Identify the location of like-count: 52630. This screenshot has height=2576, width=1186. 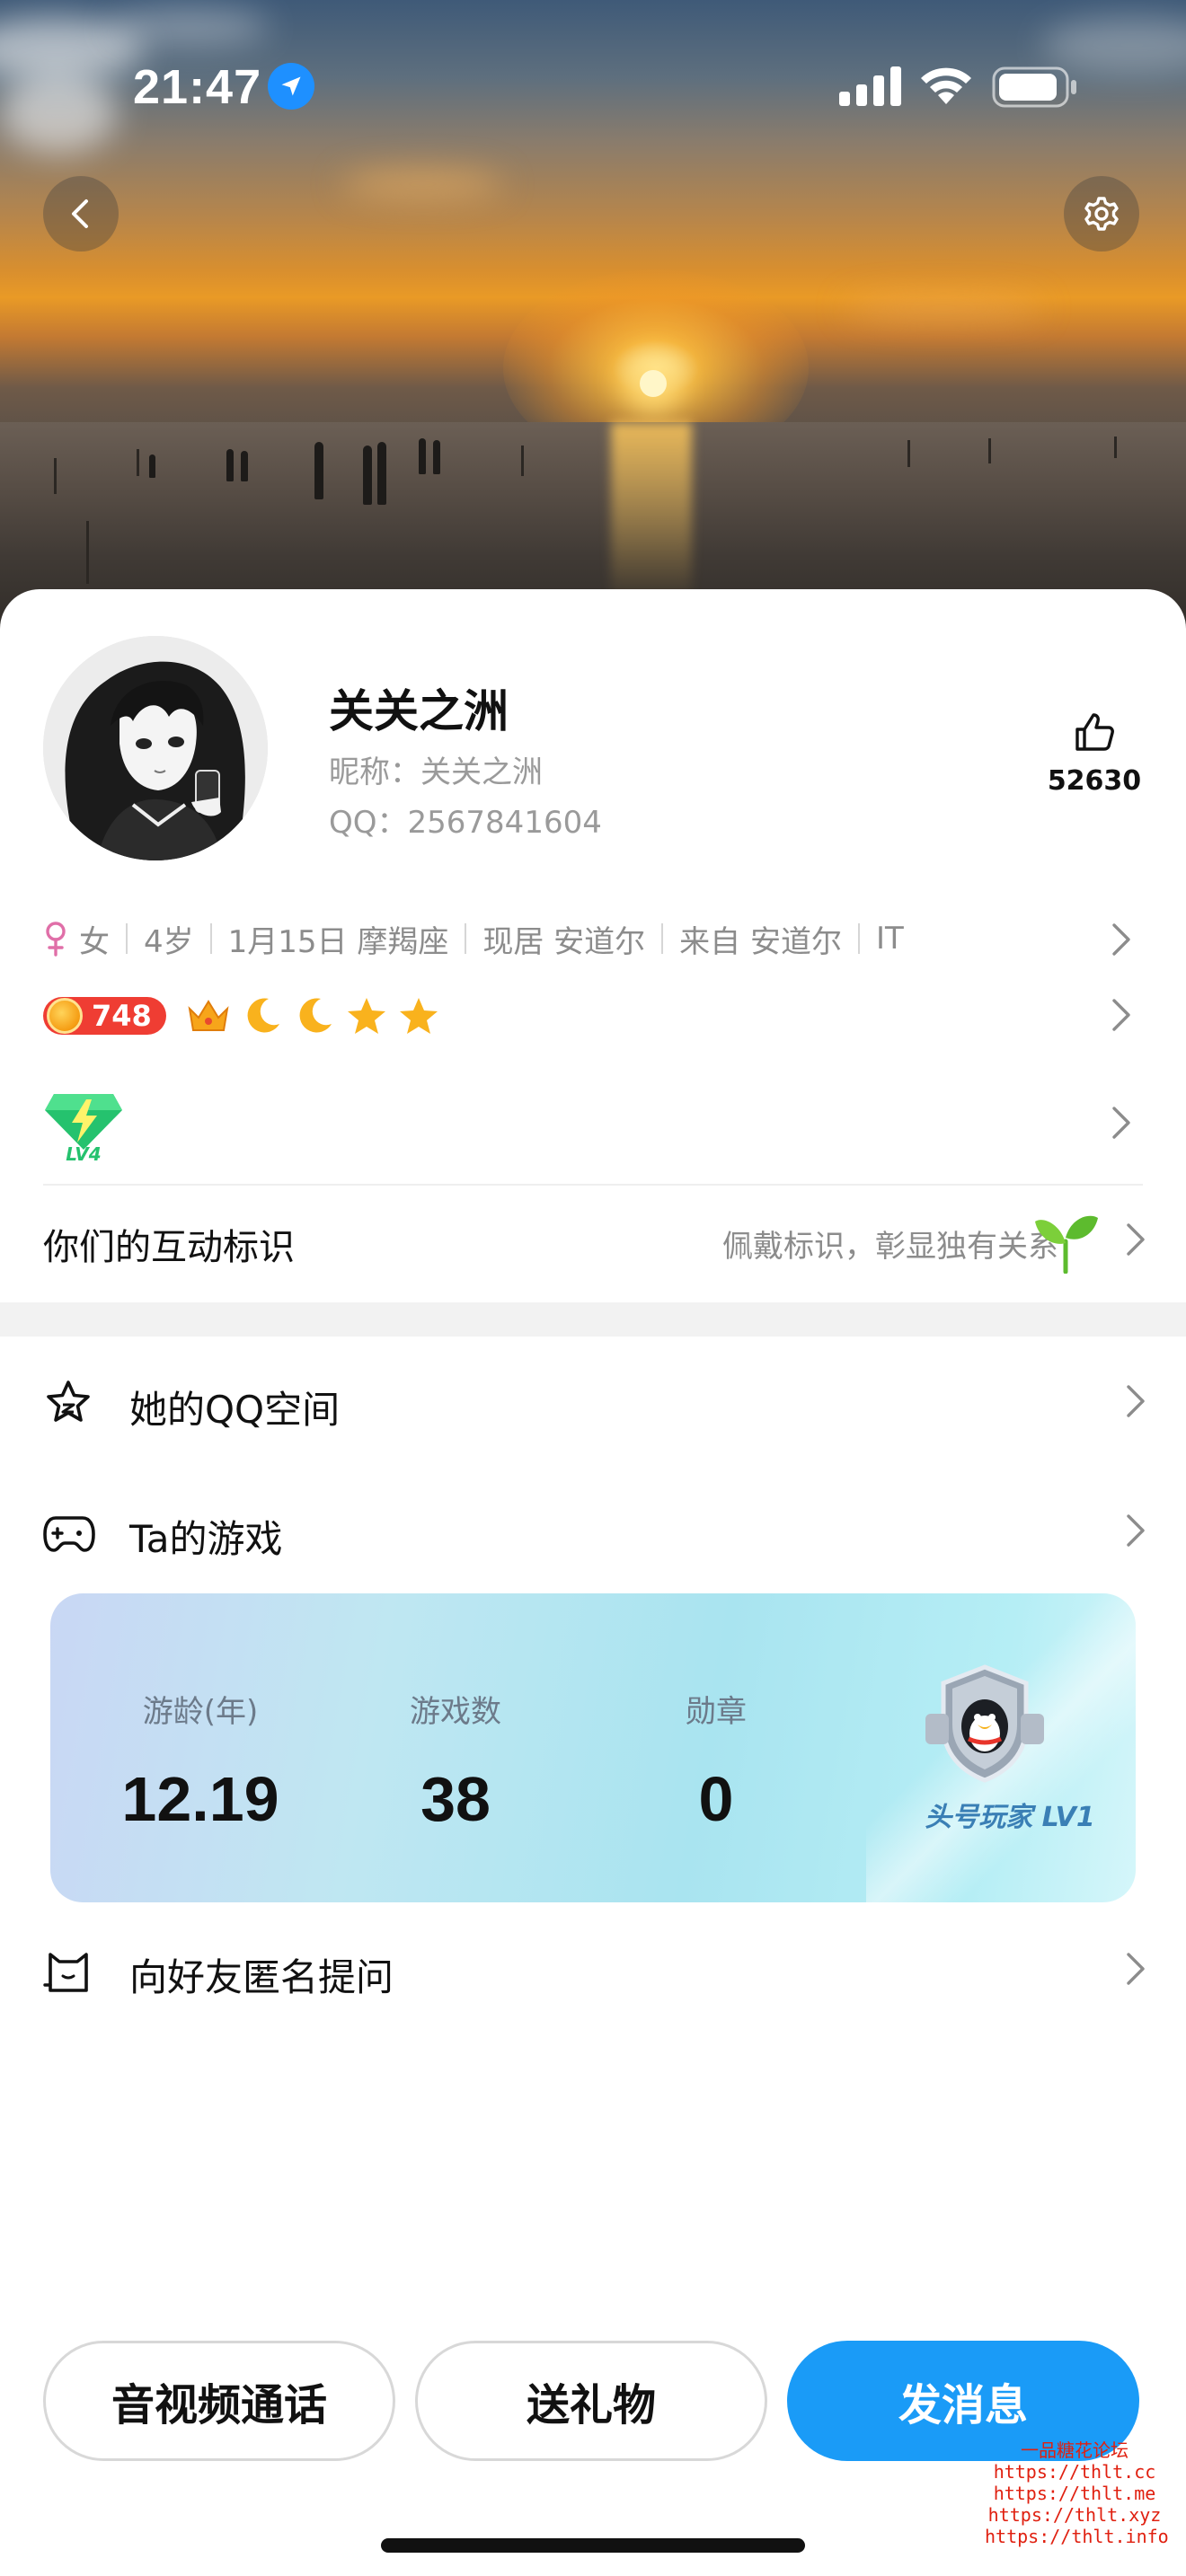
(1094, 781).